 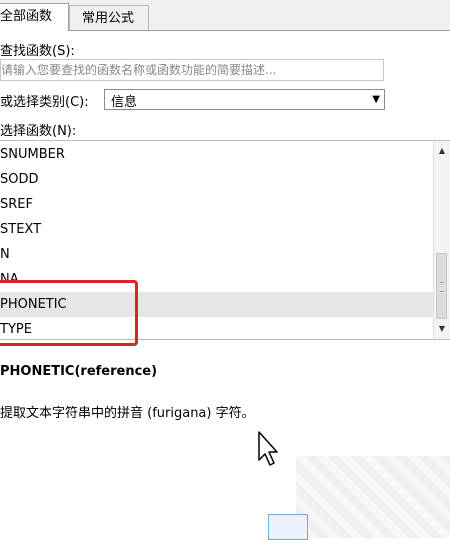 What do you see at coordinates (216, 254) in the screenshot?
I see `list-item: N` at bounding box center [216, 254].